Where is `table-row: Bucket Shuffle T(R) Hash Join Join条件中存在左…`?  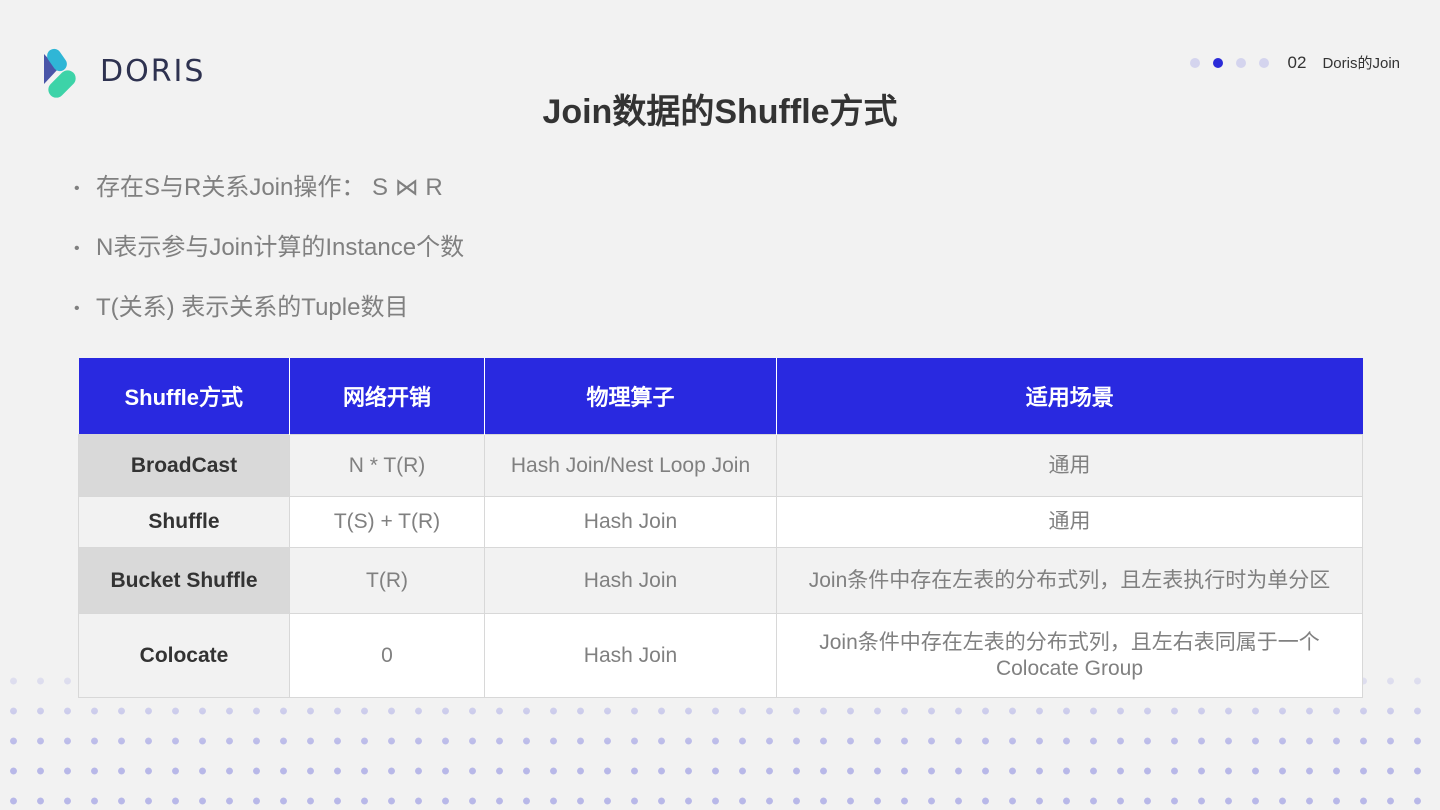 table-row: Bucket Shuffle T(R) Hash Join Join条件中存在左… is located at coordinates (720, 580).